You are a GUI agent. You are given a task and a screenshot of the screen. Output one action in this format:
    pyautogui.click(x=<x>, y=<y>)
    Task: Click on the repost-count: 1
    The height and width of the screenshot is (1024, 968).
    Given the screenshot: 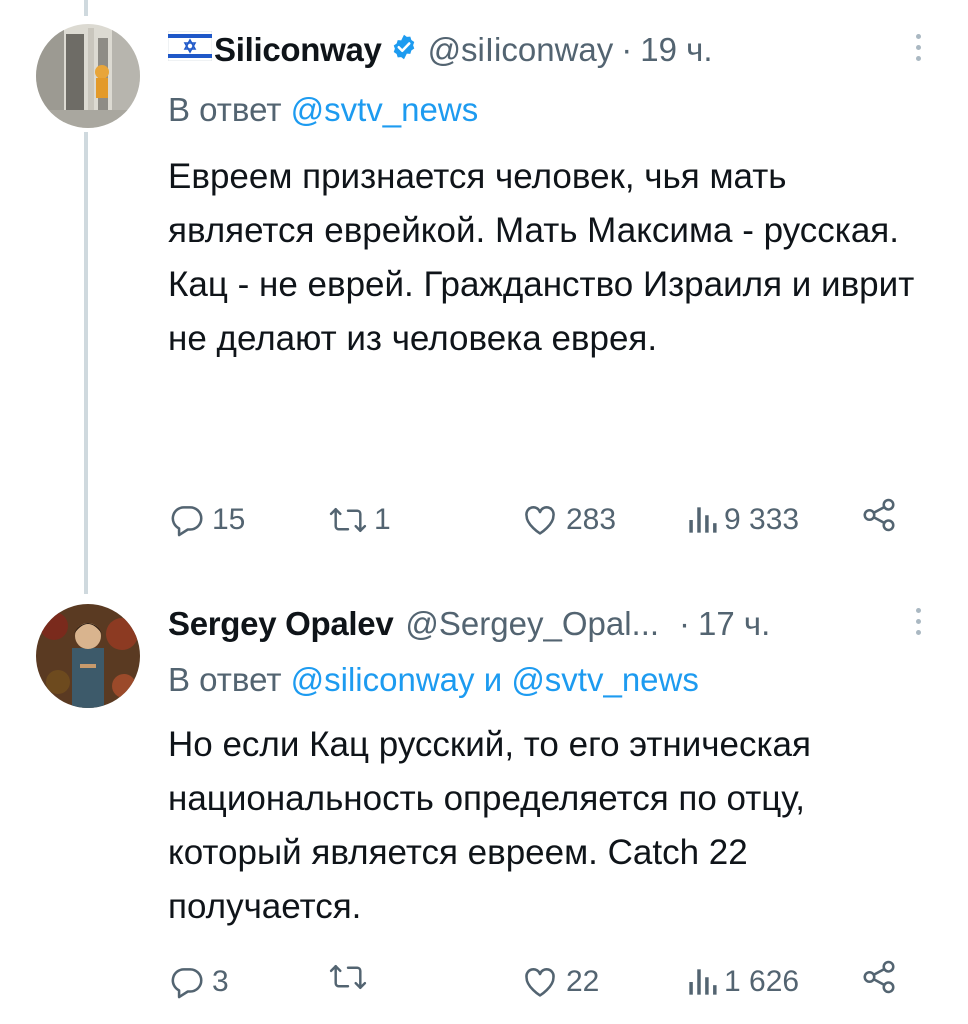 What is the action you would take?
    pyautogui.click(x=382, y=519)
    